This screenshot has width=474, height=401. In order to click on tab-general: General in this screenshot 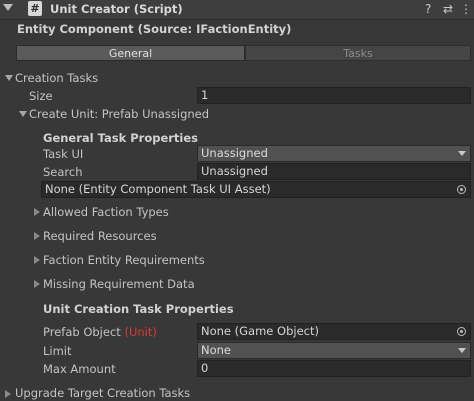, I will do `click(130, 53)`.